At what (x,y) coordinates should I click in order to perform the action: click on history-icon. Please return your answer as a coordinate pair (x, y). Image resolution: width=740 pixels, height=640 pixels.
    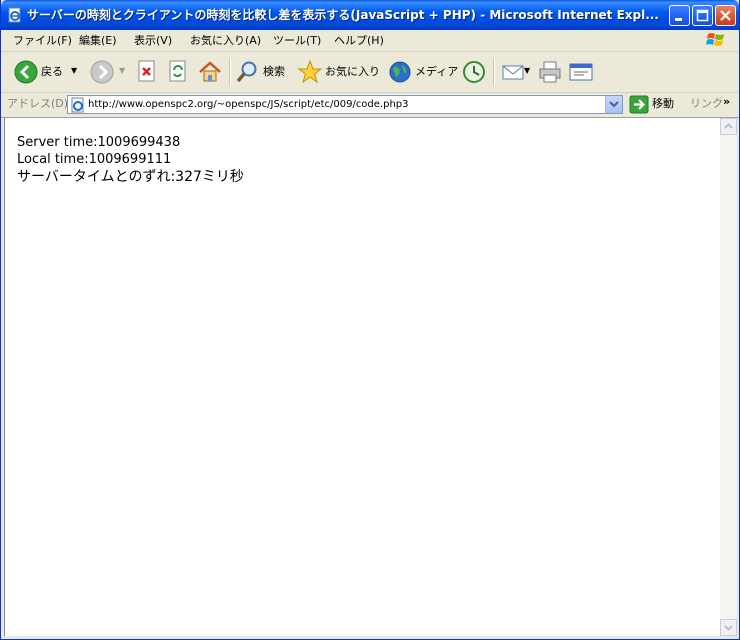
    Looking at the image, I should click on (474, 72).